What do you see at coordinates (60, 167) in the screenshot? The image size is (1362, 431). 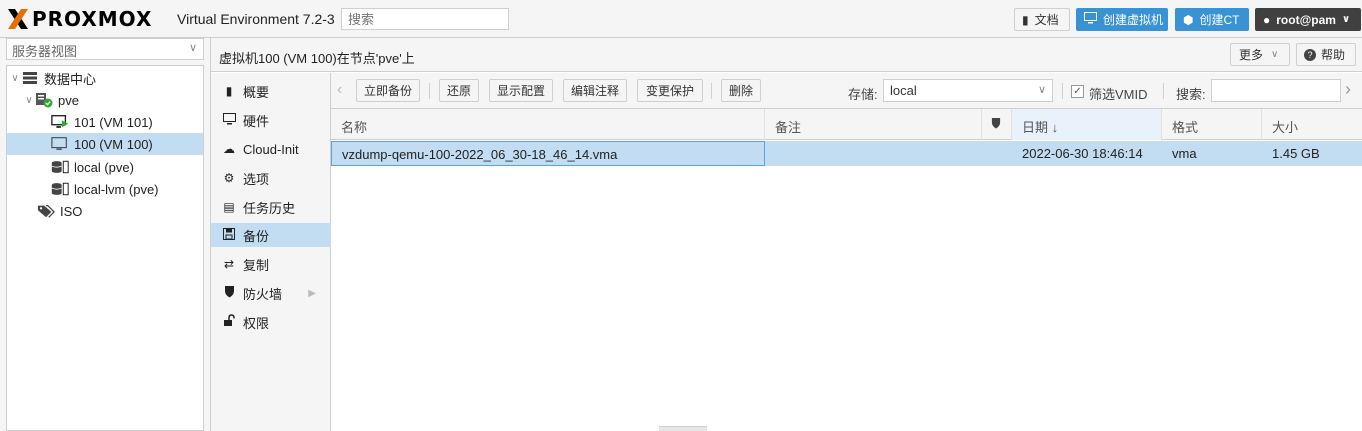 I see `storage-icon` at bounding box center [60, 167].